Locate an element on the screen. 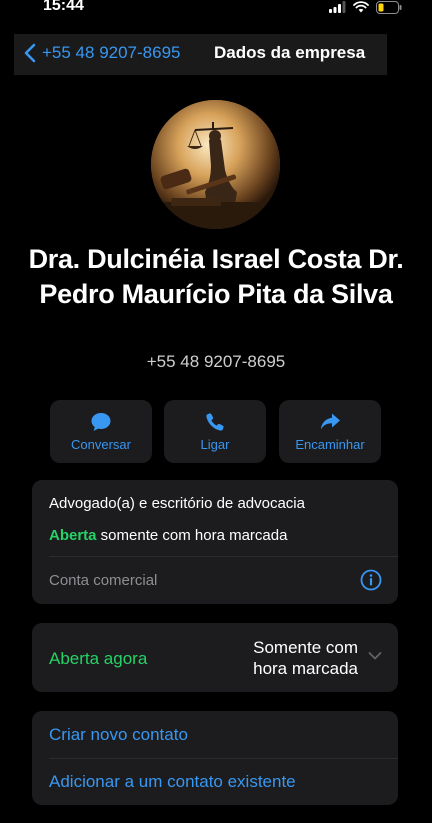 This screenshot has width=432, height=823. back-button: +55 48 9207-8695 is located at coordinates (102, 53).